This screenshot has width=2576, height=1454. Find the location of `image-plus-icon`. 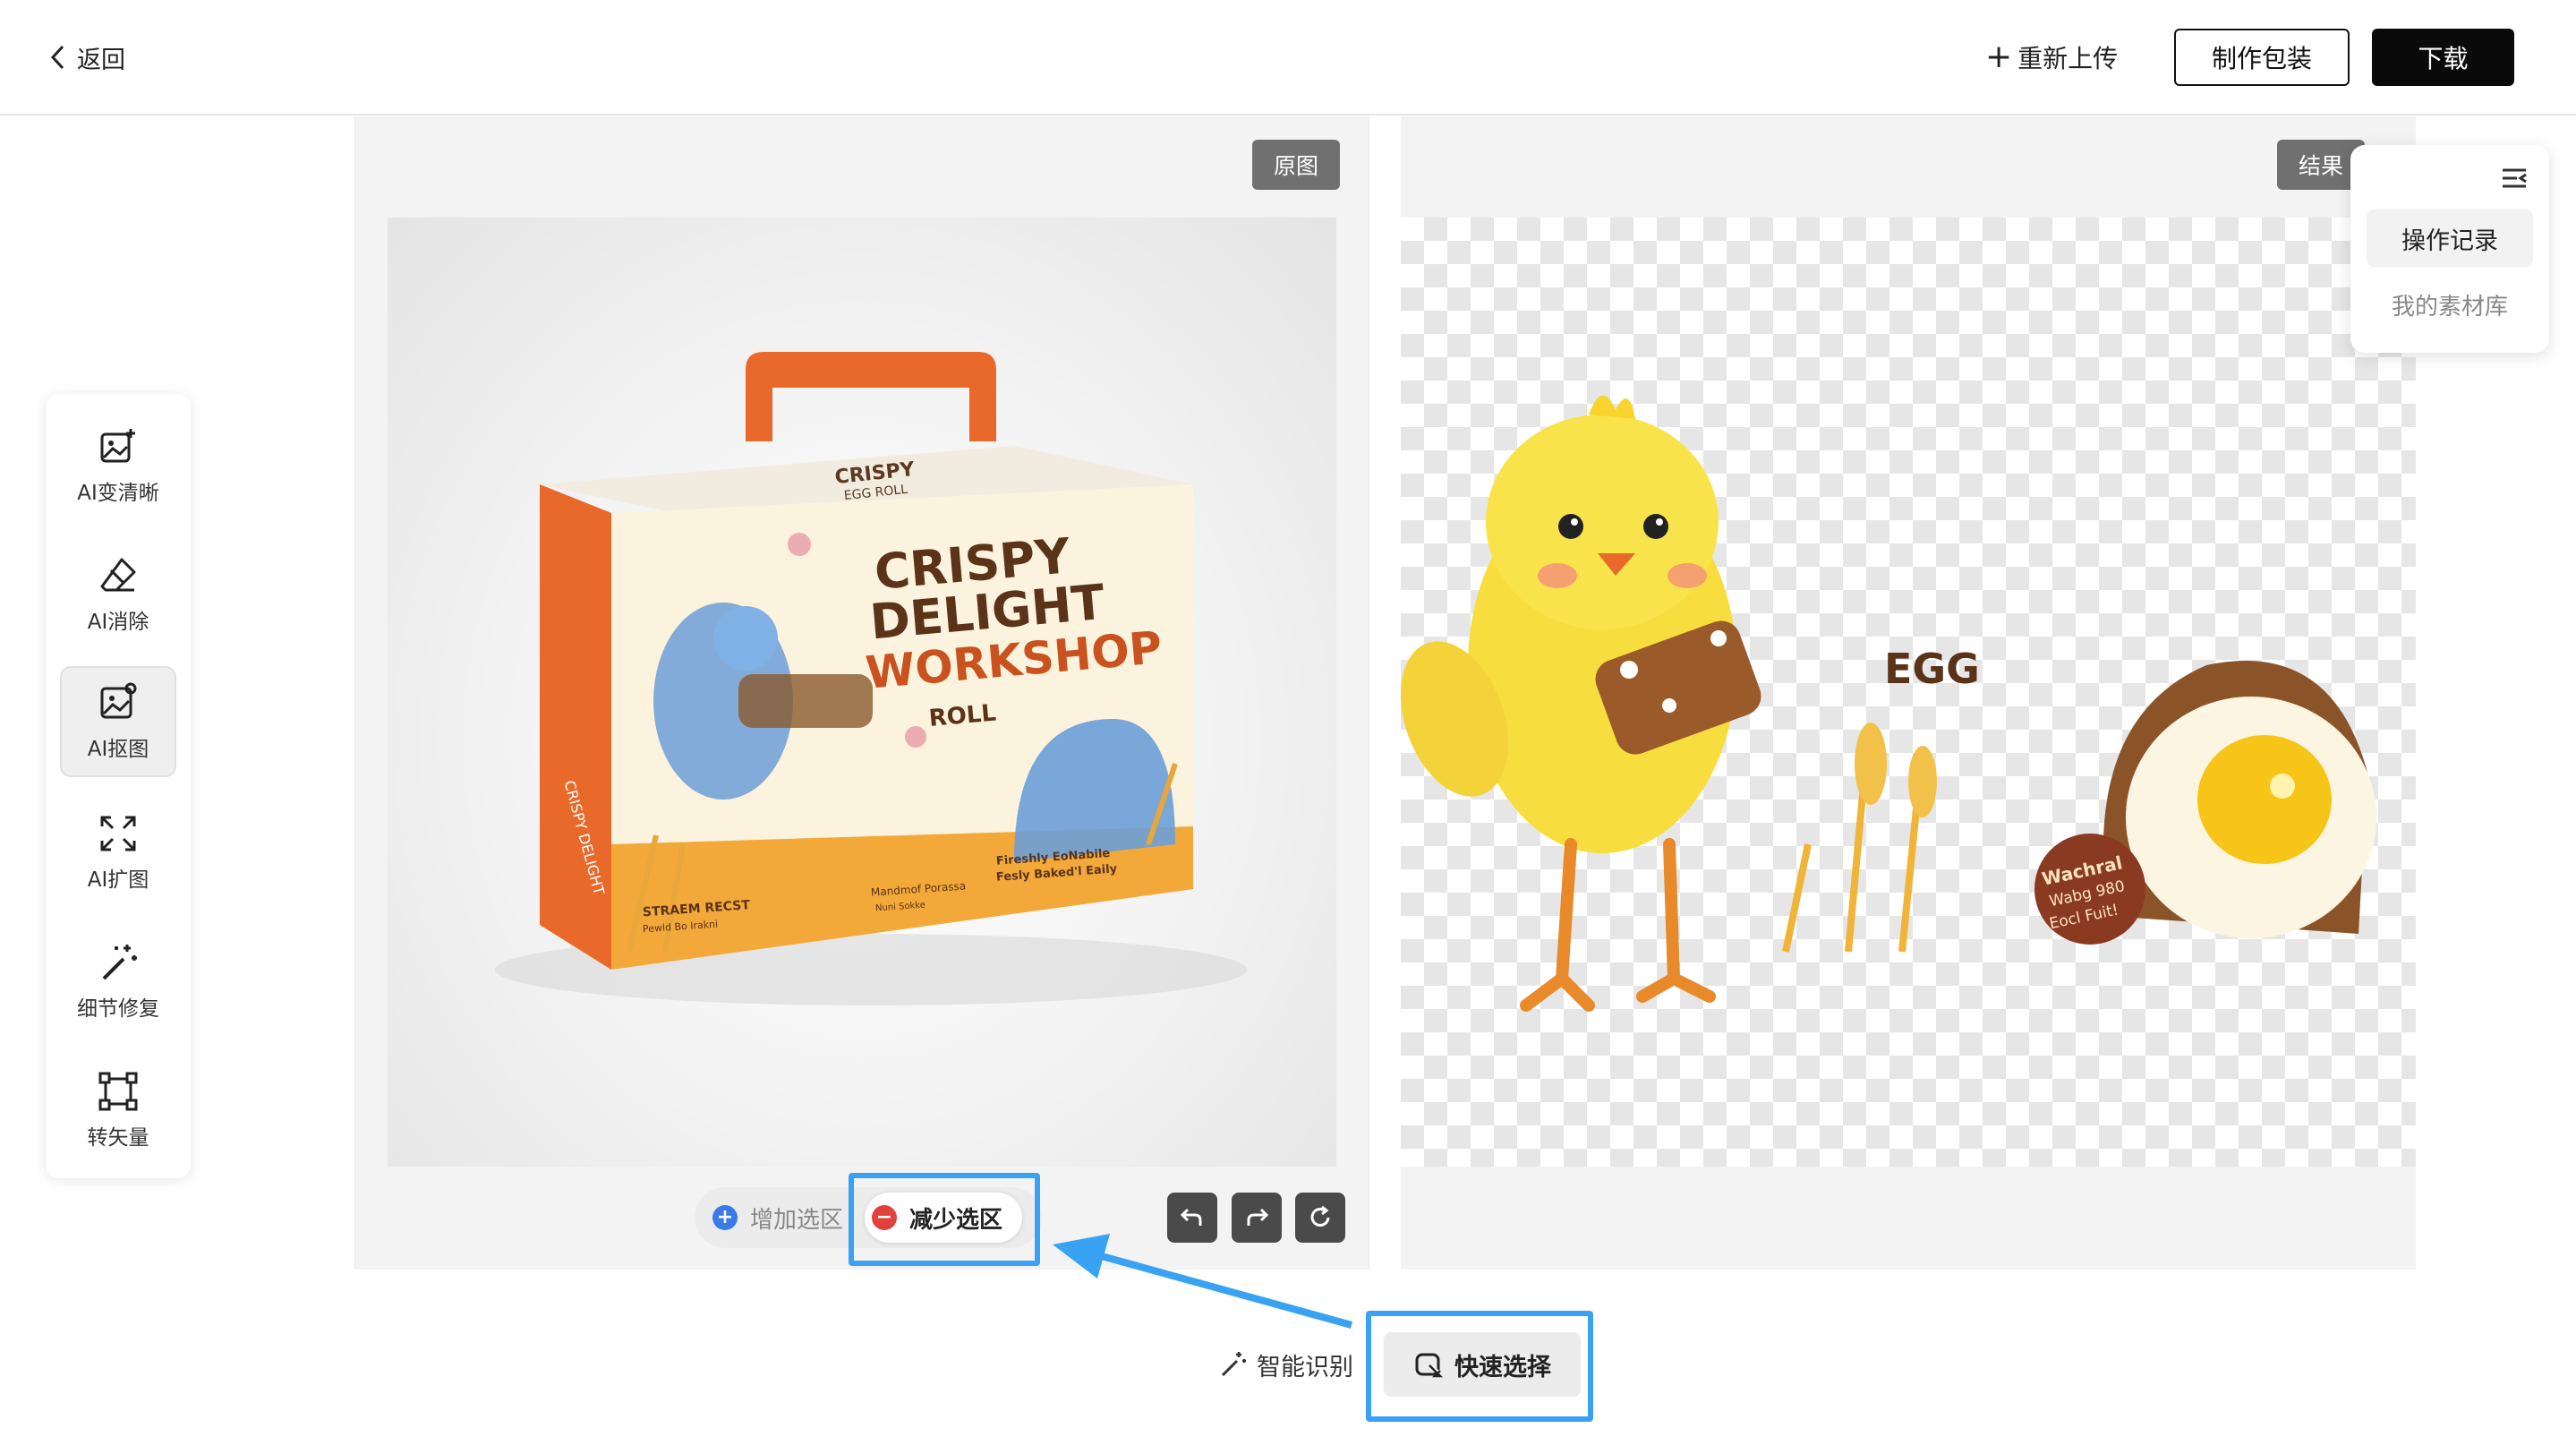

image-plus-icon is located at coordinates (117, 446).